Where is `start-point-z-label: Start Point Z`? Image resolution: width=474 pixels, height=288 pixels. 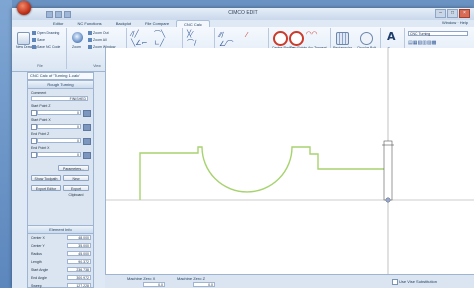
start-point-z-label: Start Point Z is located at coordinates (41, 106).